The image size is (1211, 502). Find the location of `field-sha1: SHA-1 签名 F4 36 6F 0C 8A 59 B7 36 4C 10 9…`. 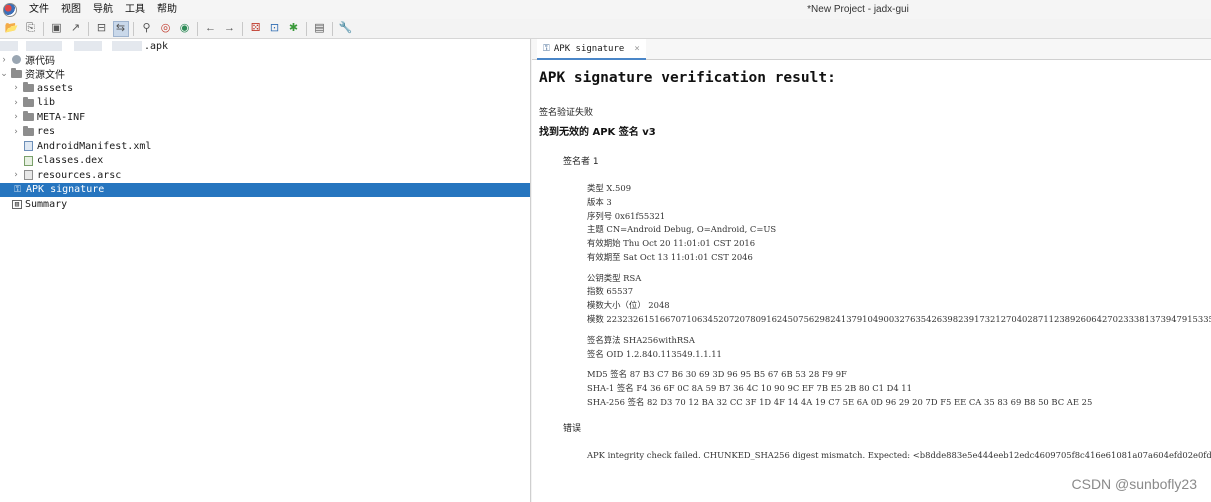

field-sha1: SHA-1 签名 F4 36 6F 0C 8A 59 B7 36 4C 10 9… is located at coordinates (749, 388).